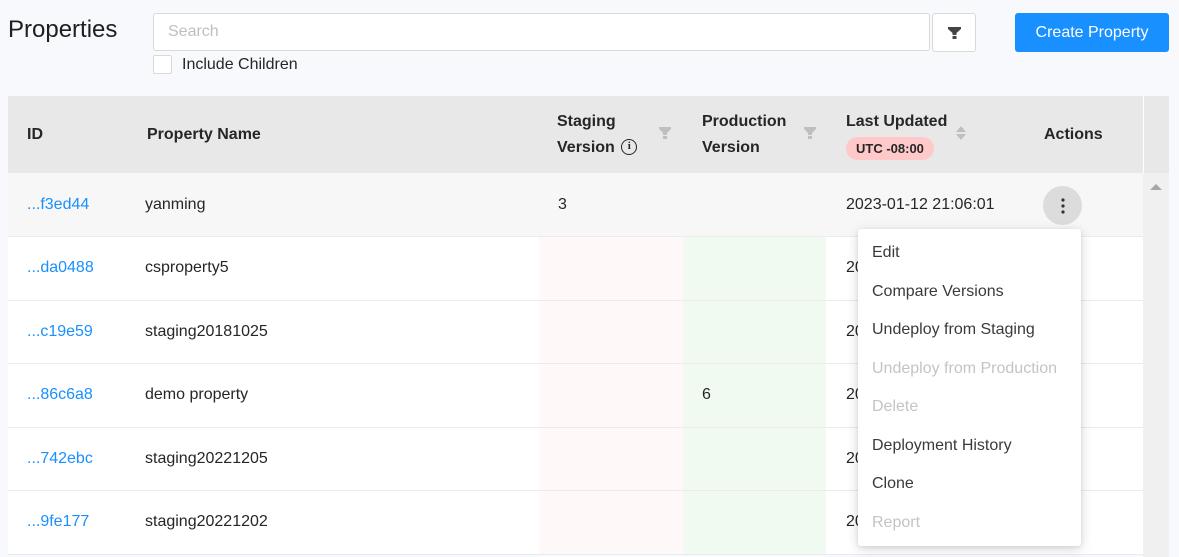 Image resolution: width=1179 pixels, height=557 pixels. Describe the element at coordinates (162, 64) in the screenshot. I see `include-children-checkbox` at that location.